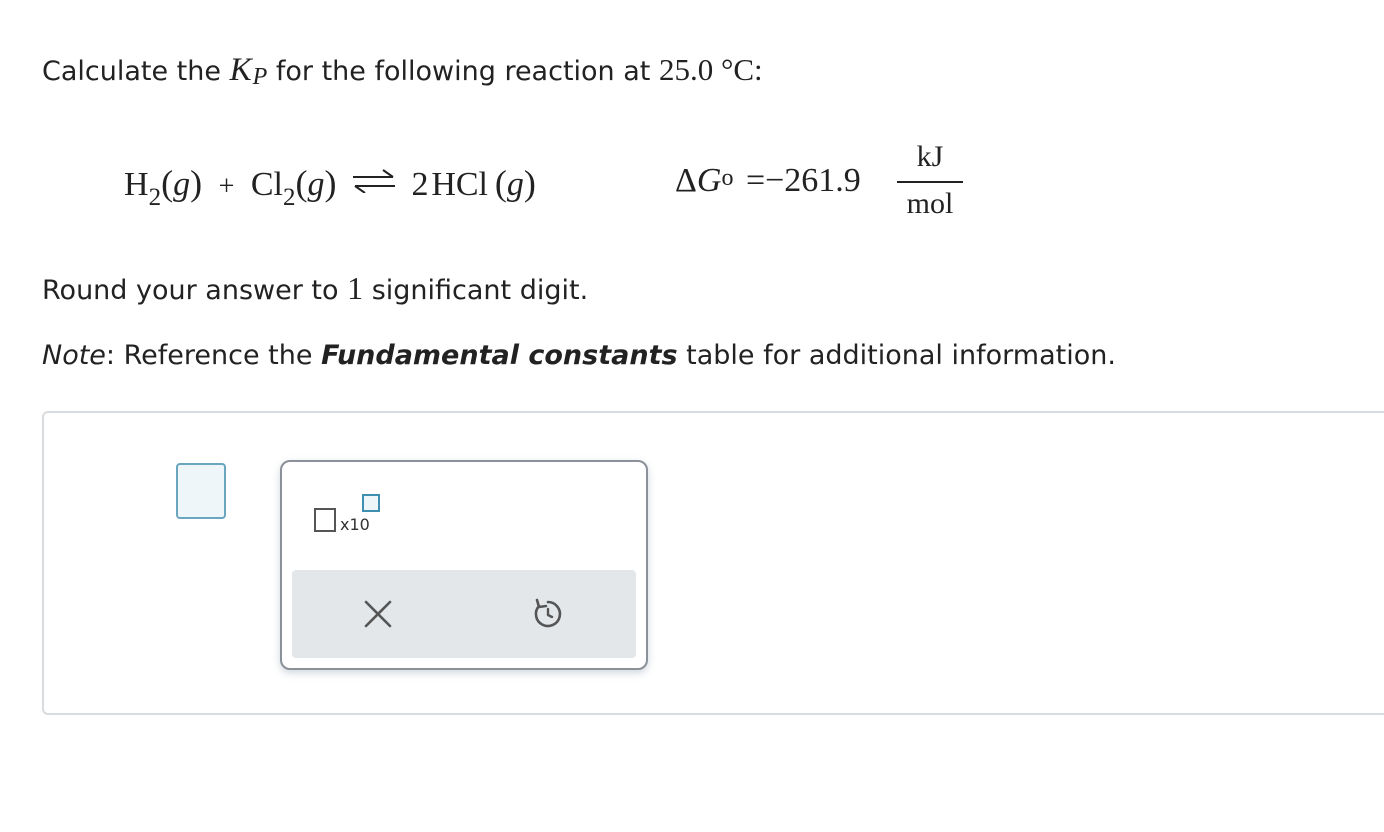 The image size is (1384, 832). I want to click on x-icon, so click(378, 614).